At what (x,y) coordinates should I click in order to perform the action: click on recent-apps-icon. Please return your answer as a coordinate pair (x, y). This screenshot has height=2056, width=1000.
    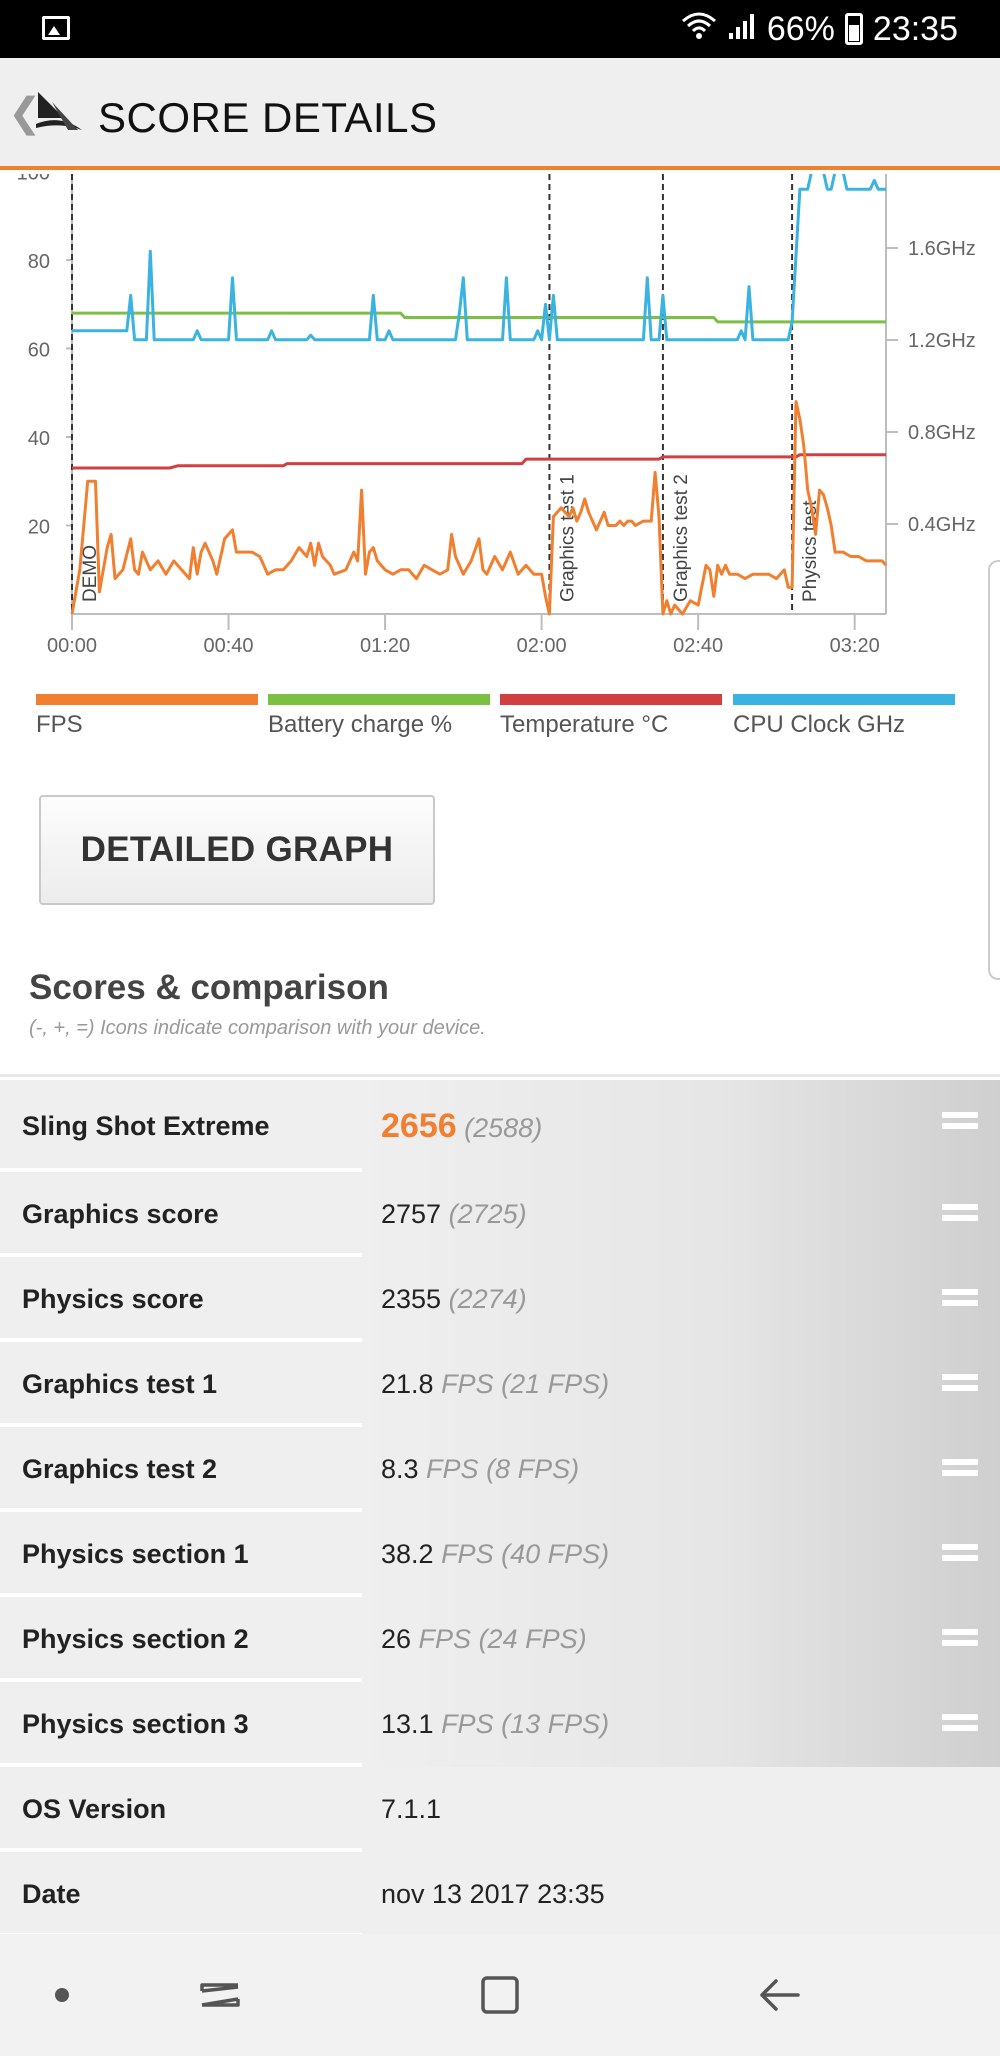
    Looking at the image, I should click on (220, 1995).